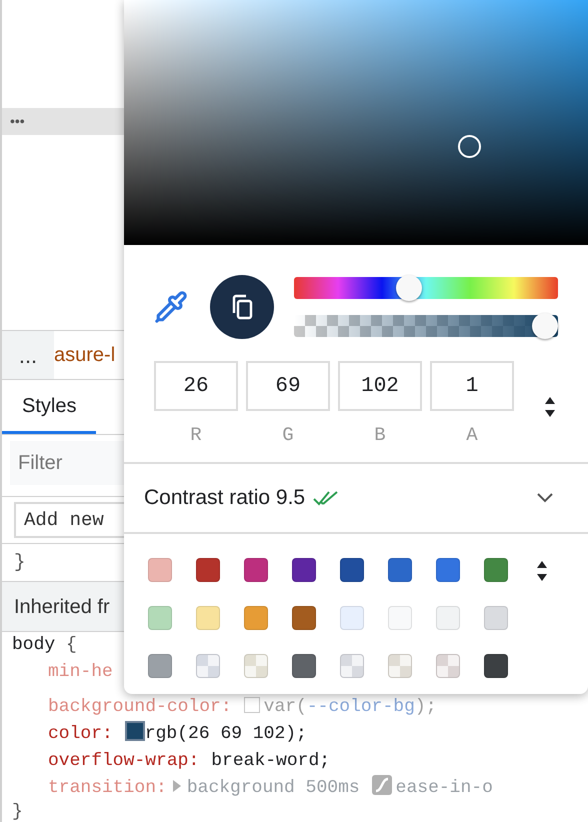 Image resolution: width=588 pixels, height=822 pixels. Describe the element at coordinates (140, 707) in the screenshot. I see `property-name: background-color:` at that location.